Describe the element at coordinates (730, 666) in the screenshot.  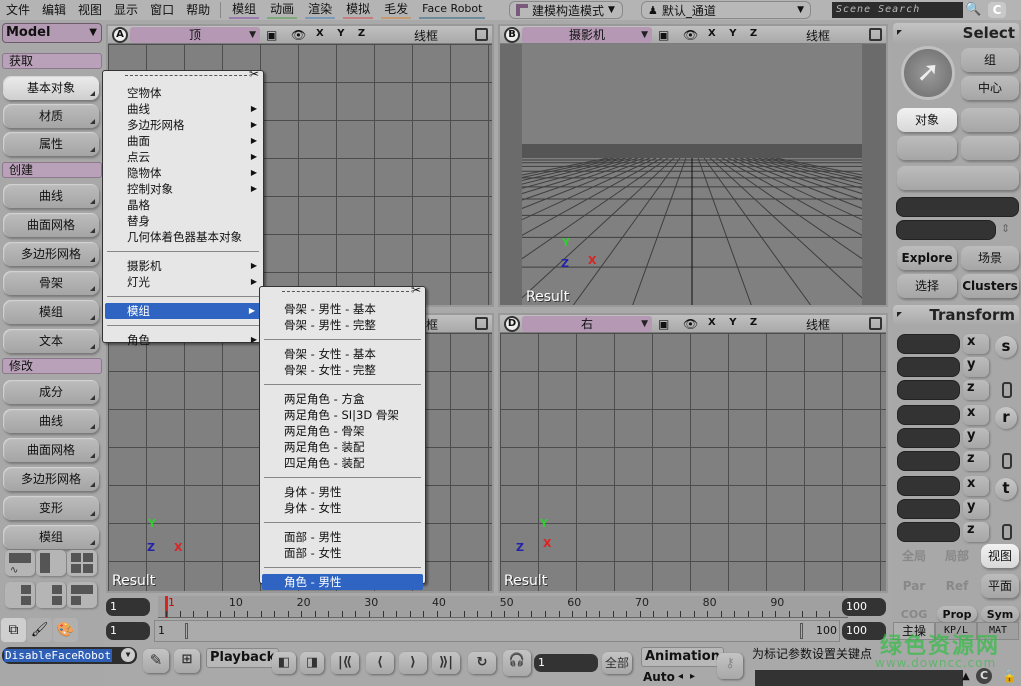
I see `key-icon: ⚷` at that location.